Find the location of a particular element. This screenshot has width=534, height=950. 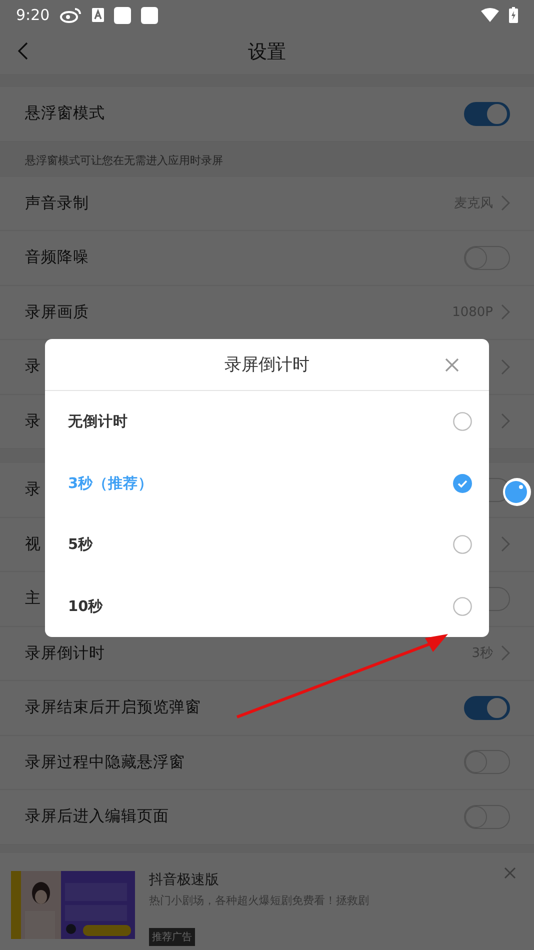

settings-row: 悬浮窗模式 is located at coordinates (267, 114).